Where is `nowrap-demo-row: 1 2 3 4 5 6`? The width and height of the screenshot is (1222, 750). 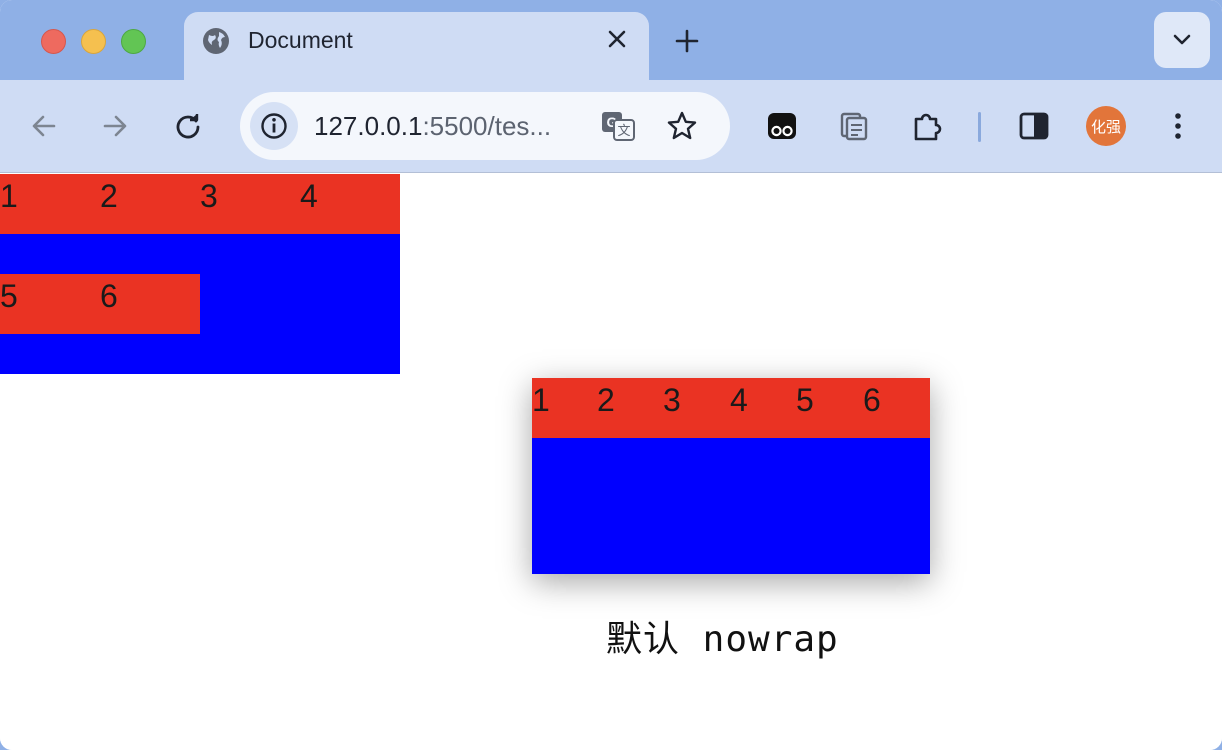 nowrap-demo-row: 1 2 3 4 5 6 is located at coordinates (731, 408).